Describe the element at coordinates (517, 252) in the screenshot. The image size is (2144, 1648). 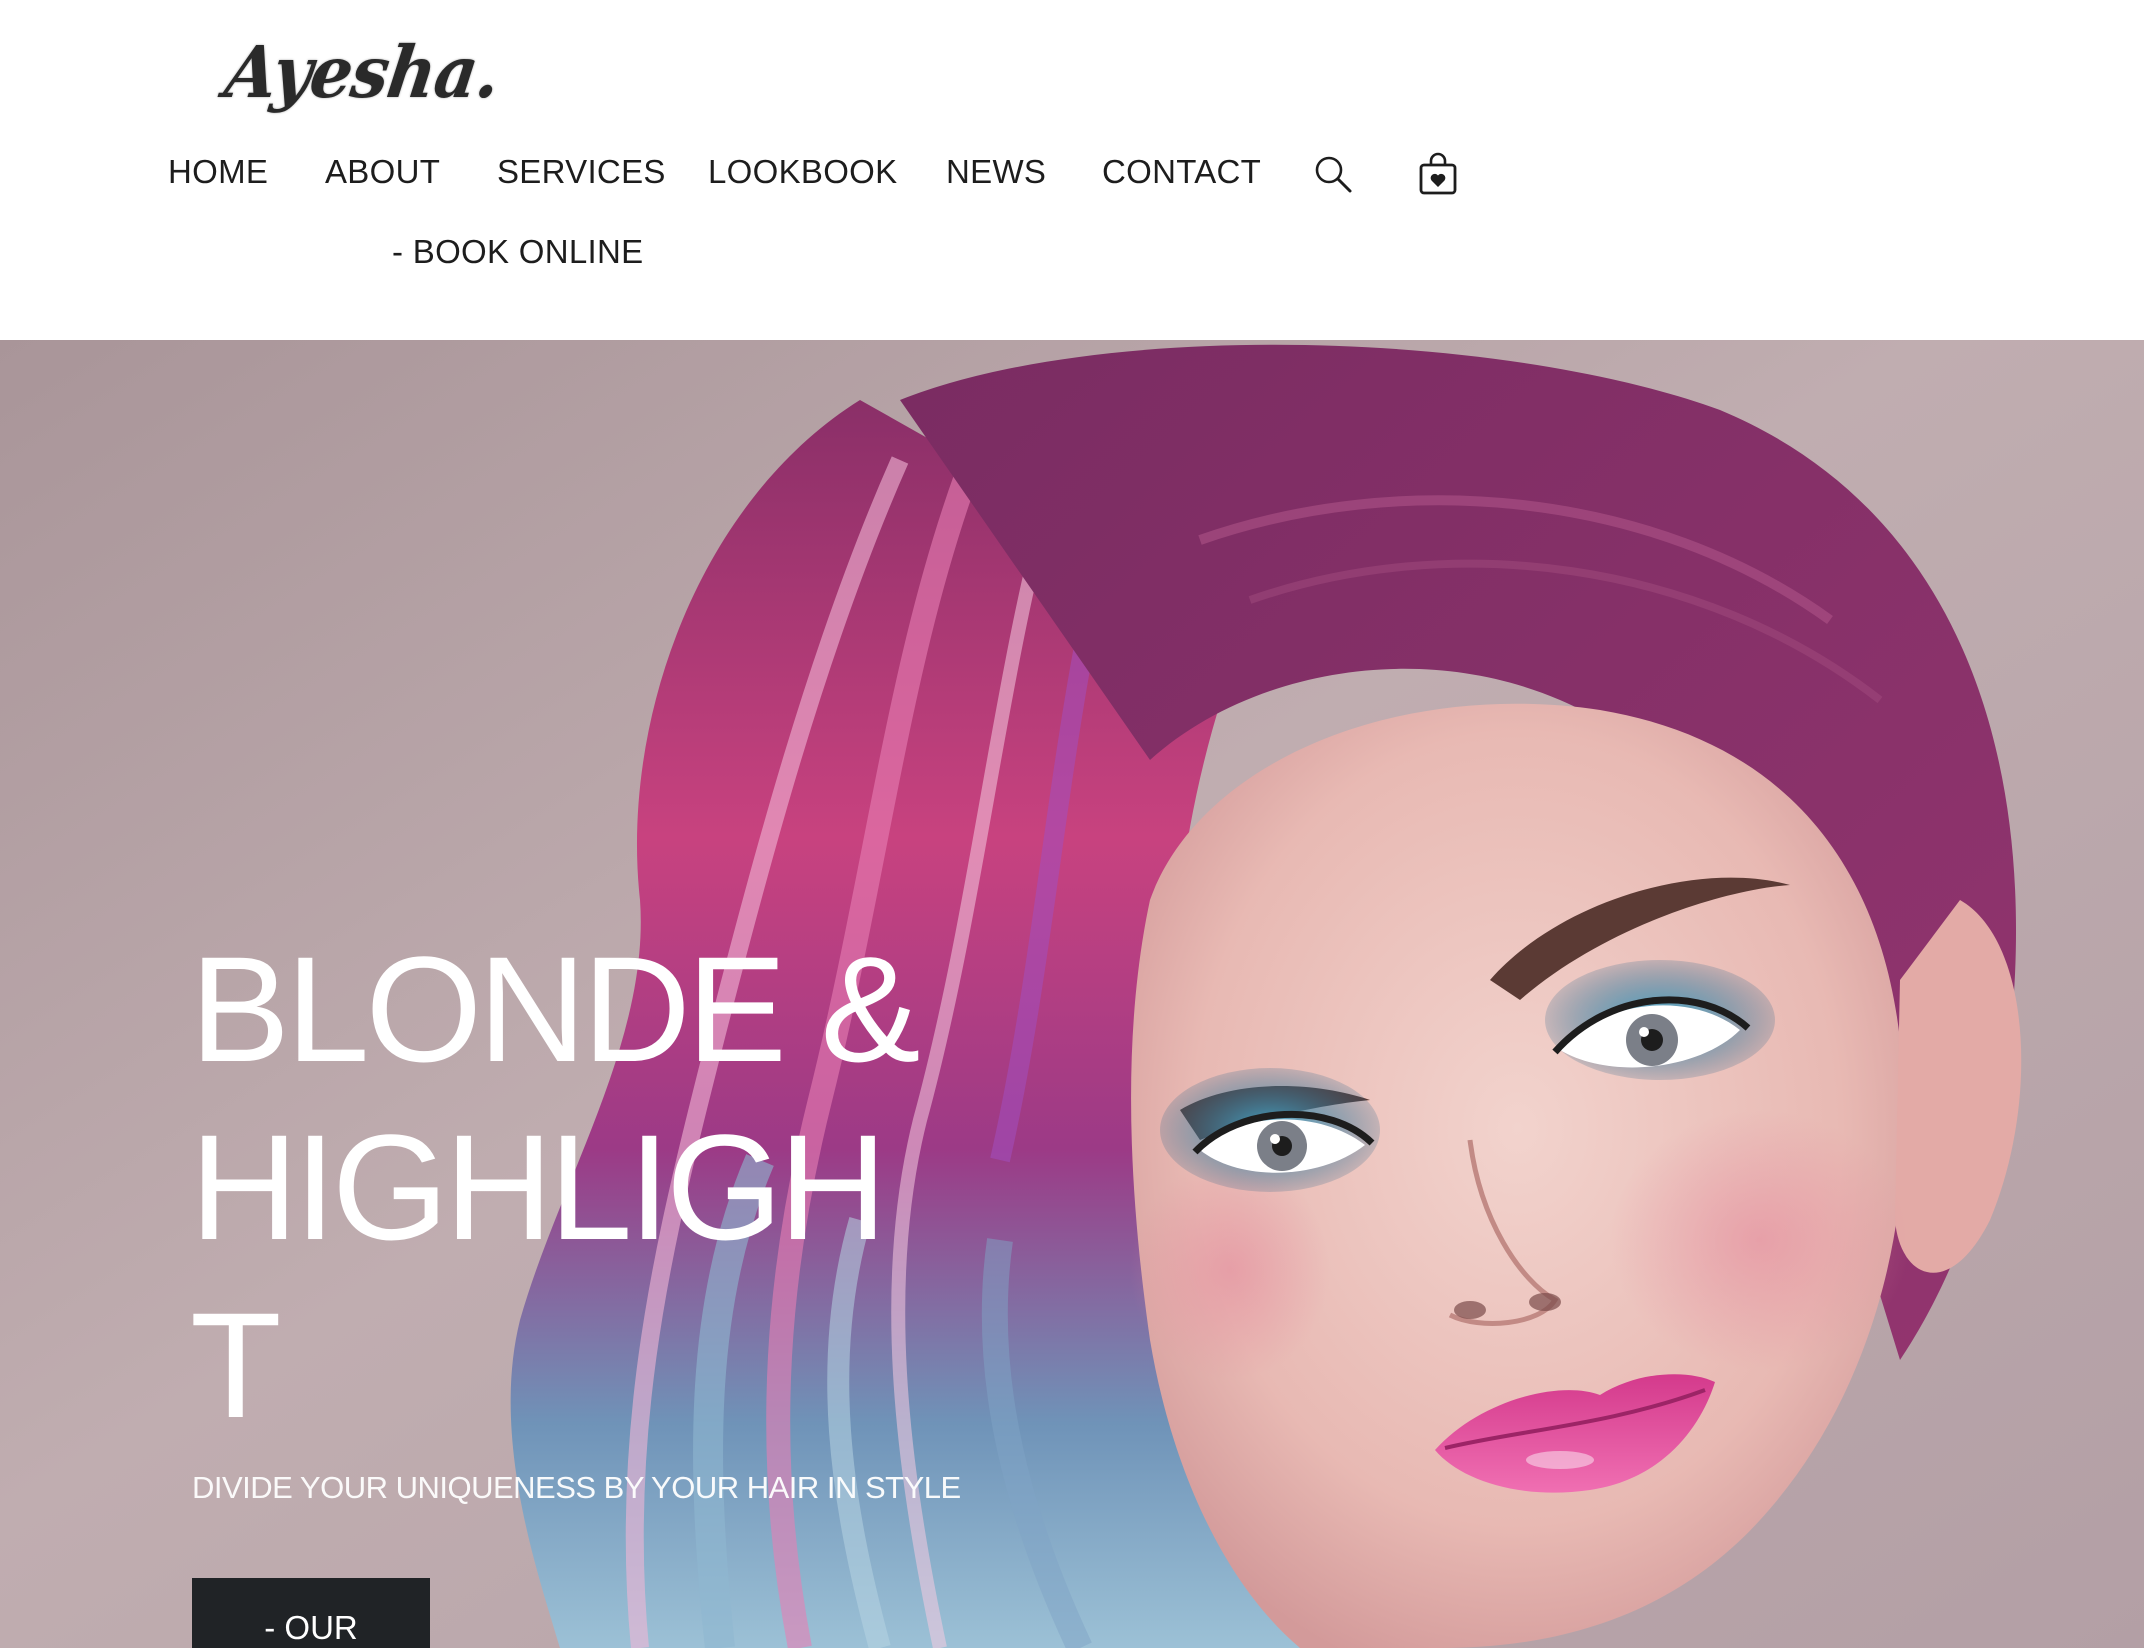
I see `nav-item-book-online: - BOOK ONLINE` at that location.